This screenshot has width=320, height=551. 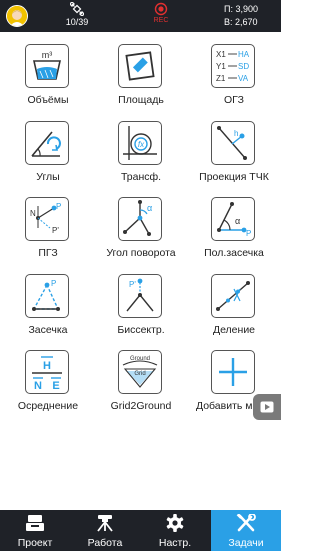 I want to click on ogz-ha: HA, so click(x=244, y=54).